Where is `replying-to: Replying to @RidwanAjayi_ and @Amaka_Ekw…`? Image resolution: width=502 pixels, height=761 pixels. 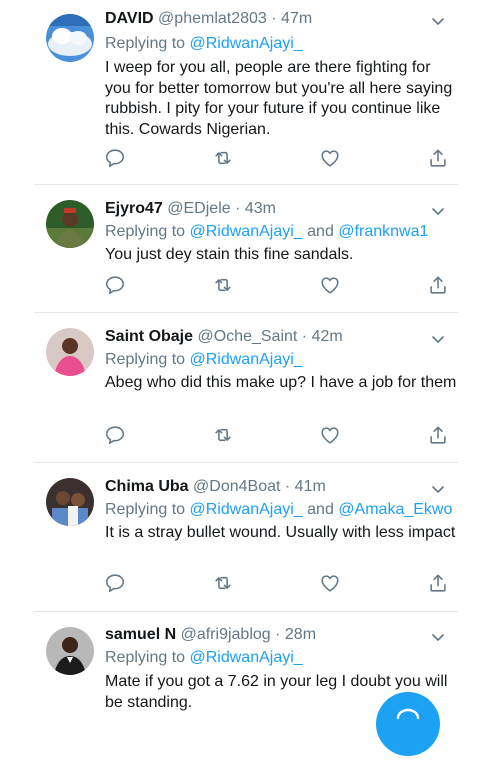
replying-to: Replying to @RidwanAjayi_ and @Amaka_Ekw… is located at coordinates (278, 510).